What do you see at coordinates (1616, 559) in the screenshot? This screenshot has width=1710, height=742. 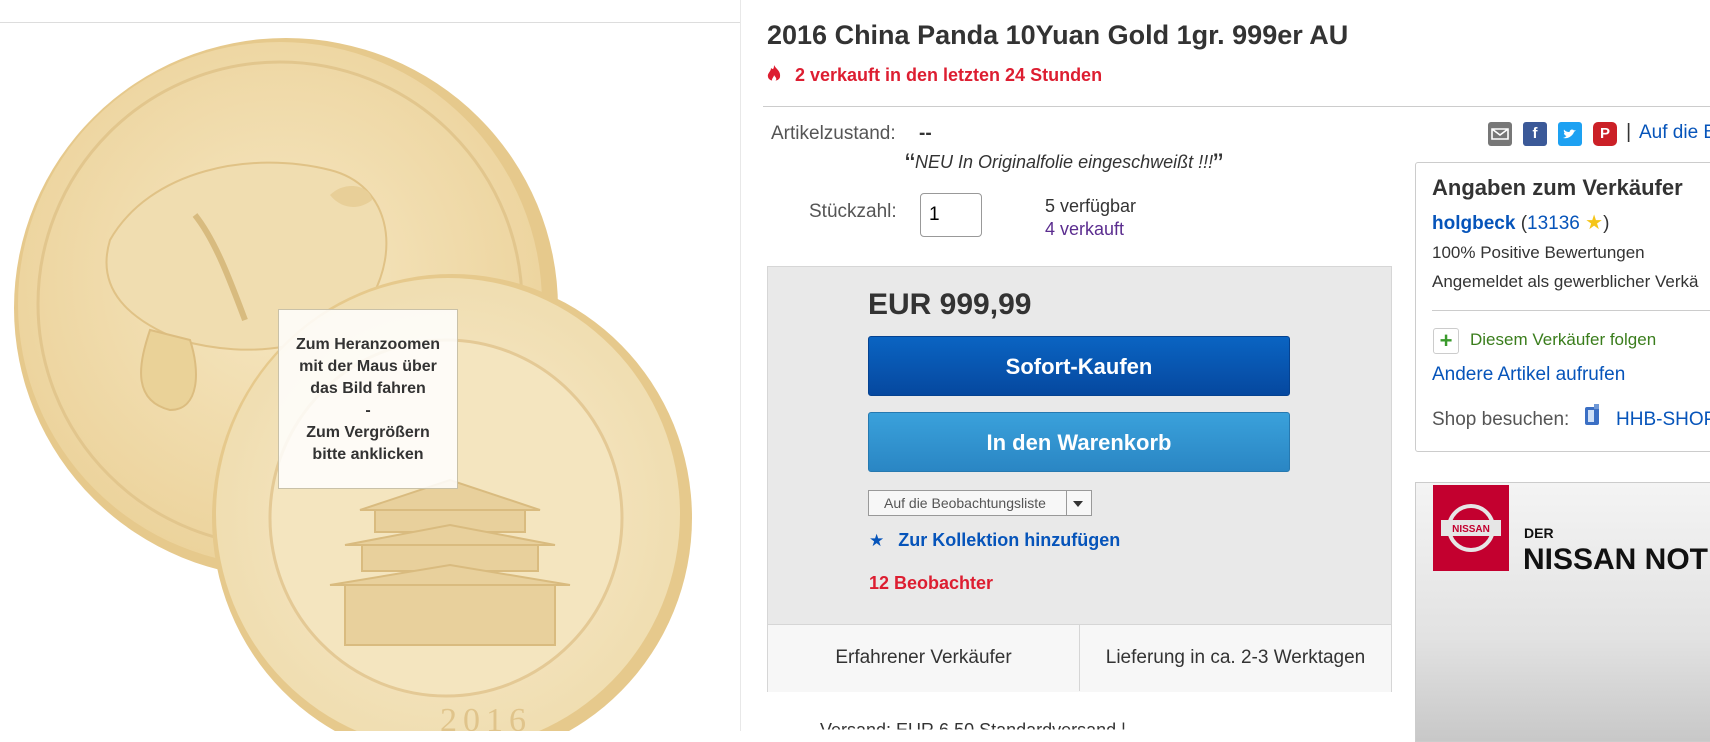 I see `ad-headline: NISSAN NOT` at bounding box center [1616, 559].